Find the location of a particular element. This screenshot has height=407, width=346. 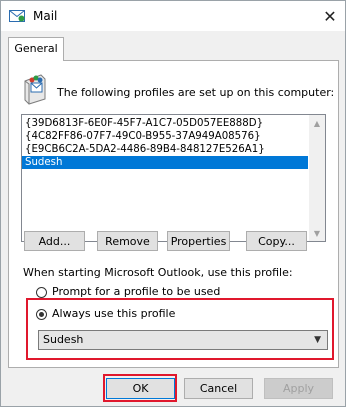

annotation-highlight-ok is located at coordinates (140, 388).